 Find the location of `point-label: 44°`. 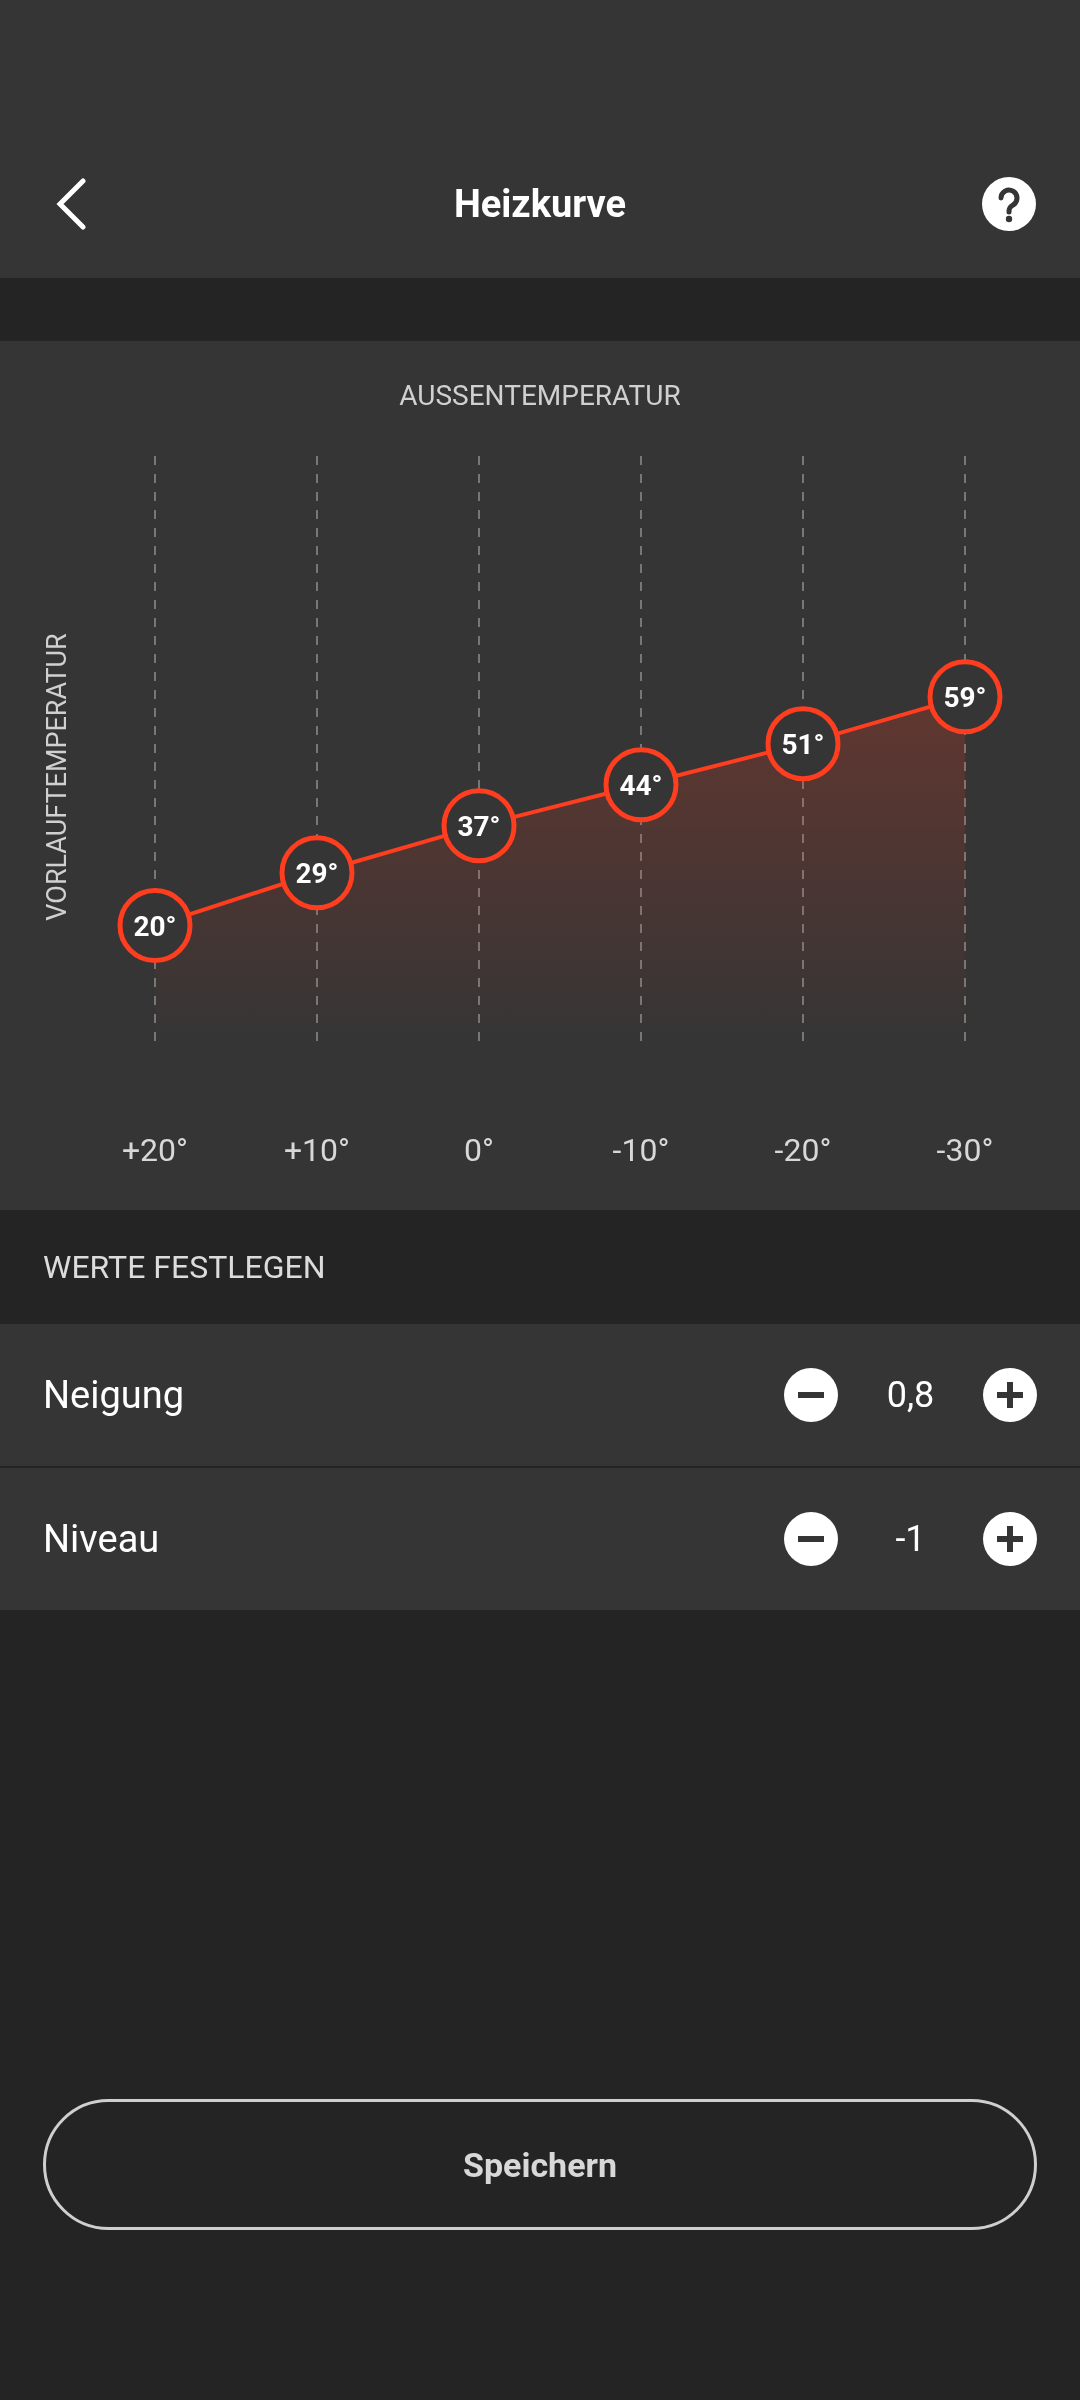

point-label: 44° is located at coordinates (641, 785).